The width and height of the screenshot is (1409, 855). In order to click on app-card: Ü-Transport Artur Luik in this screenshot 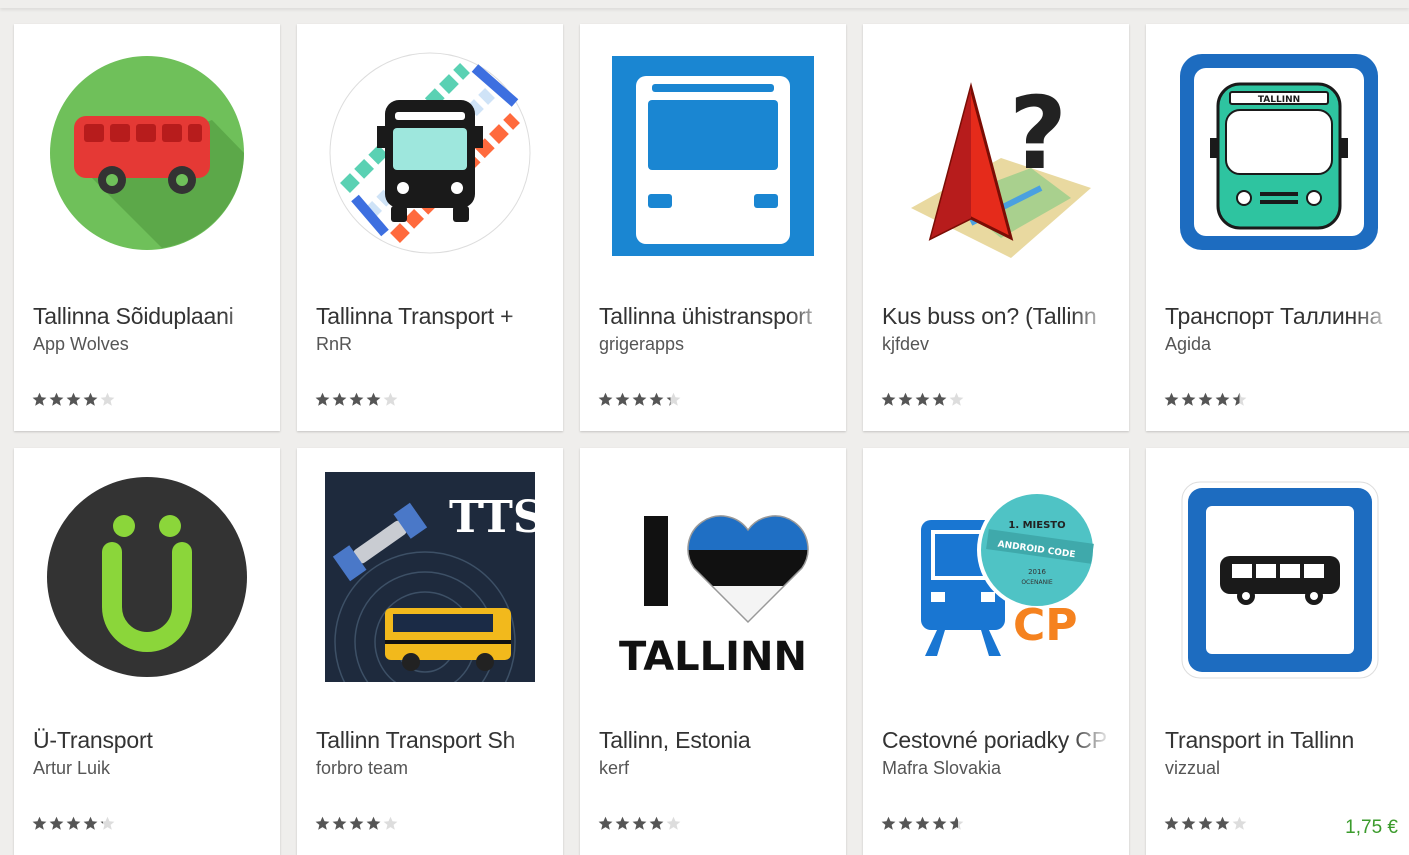, I will do `click(147, 651)`.